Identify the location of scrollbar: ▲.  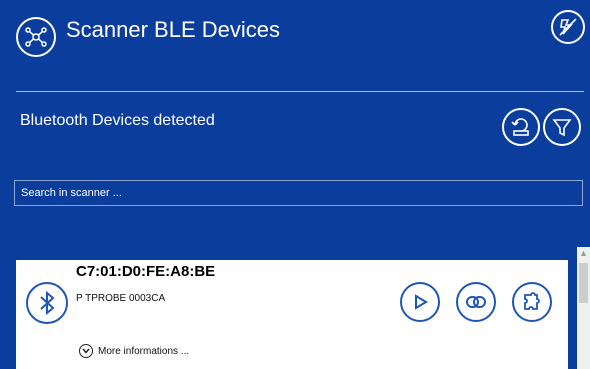
(583, 308).